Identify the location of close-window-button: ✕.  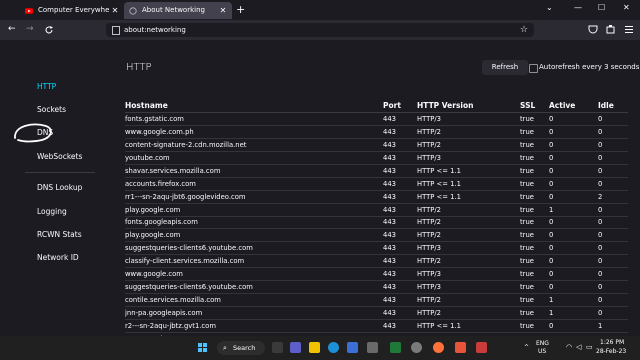
(626, 7).